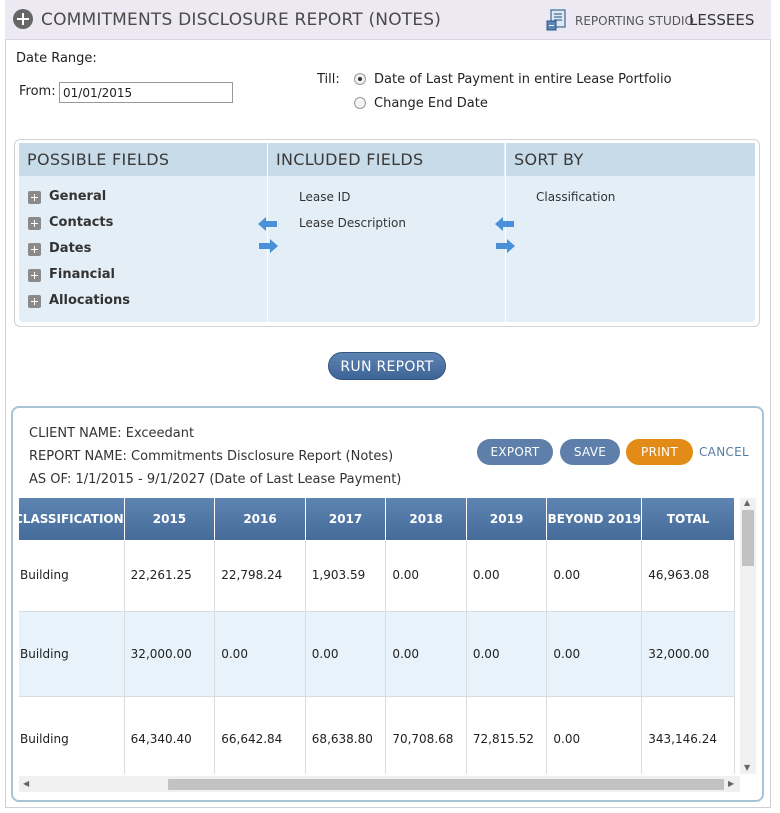 This screenshot has height=813, width=780. I want to click on table-cell: 70,708.68, so click(426, 735).